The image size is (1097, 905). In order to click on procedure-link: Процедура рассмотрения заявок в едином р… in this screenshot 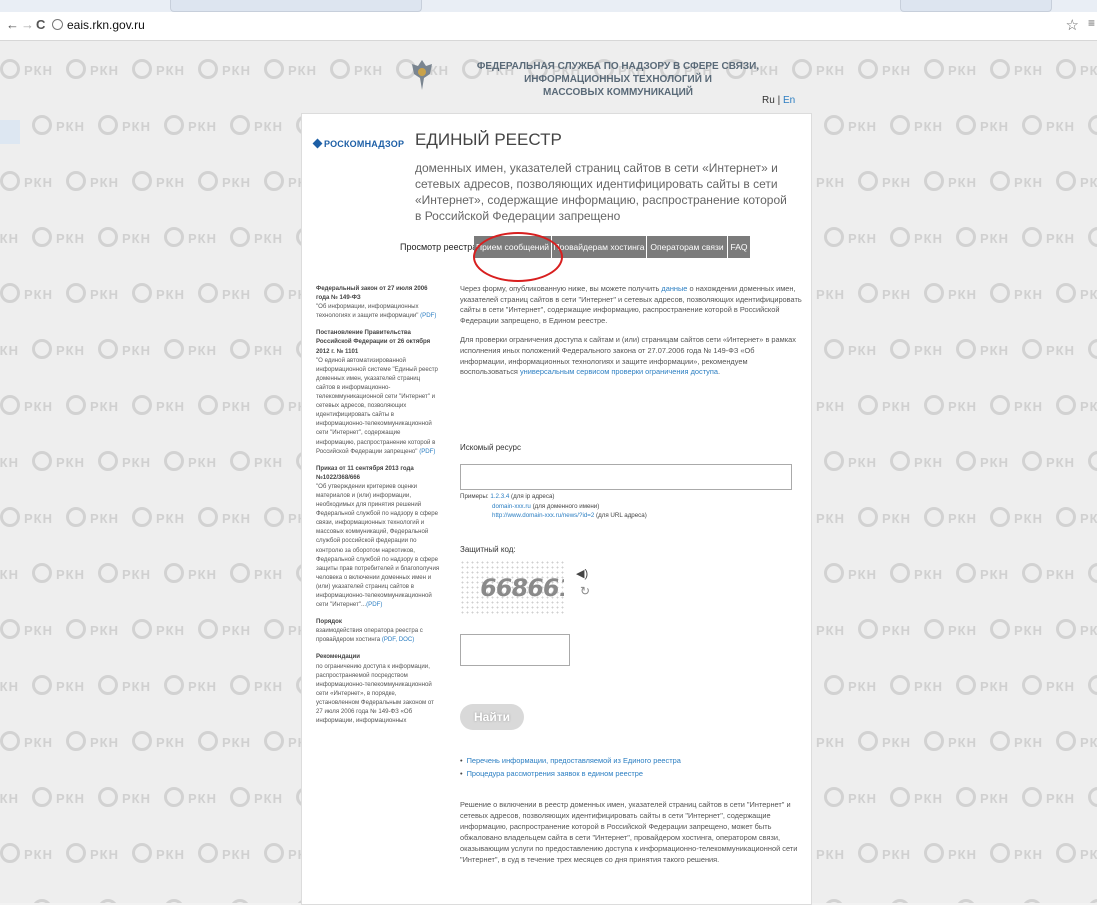, I will do `click(551, 773)`.